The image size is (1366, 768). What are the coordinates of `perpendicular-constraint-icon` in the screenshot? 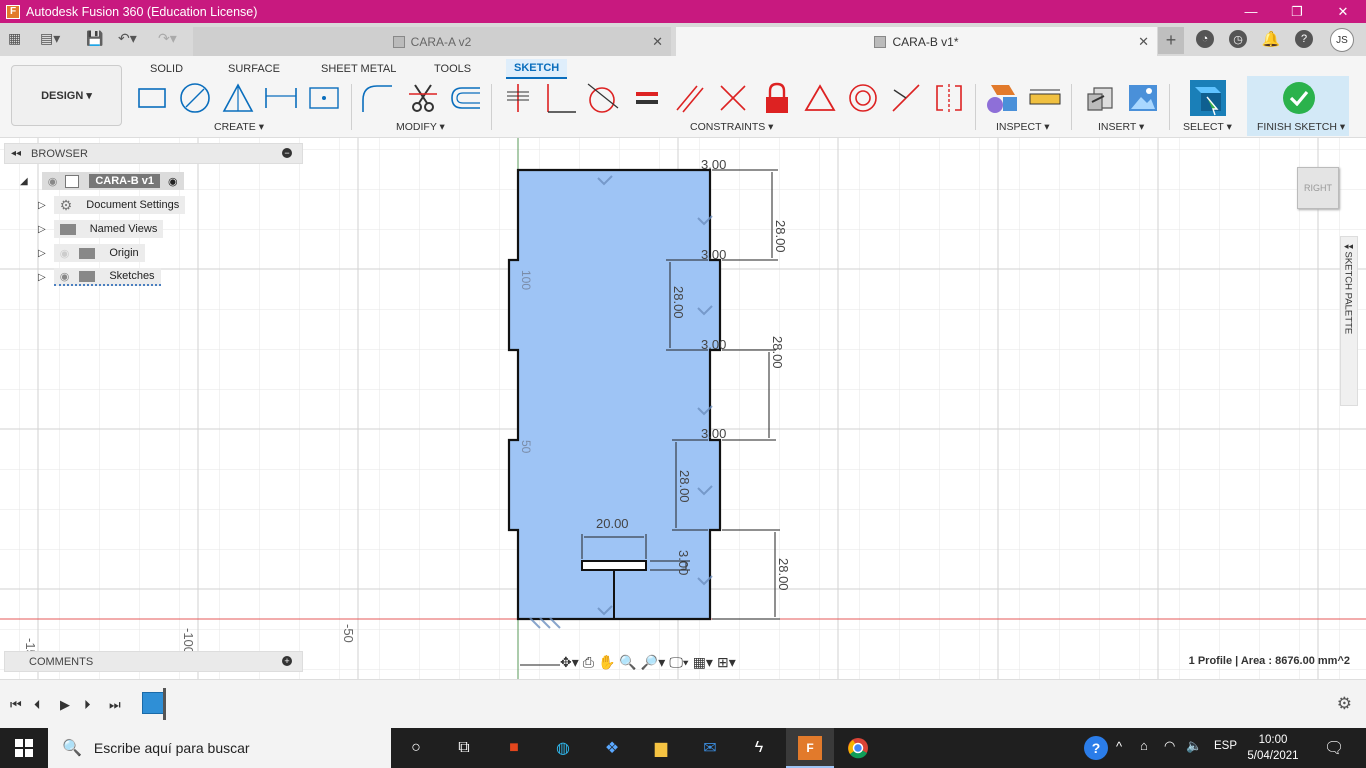 It's located at (733, 98).